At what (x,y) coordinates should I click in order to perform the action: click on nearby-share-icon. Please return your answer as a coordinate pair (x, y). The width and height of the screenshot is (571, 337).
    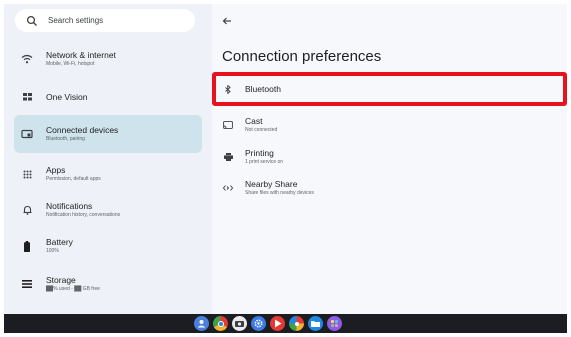
    Looking at the image, I should click on (228, 188).